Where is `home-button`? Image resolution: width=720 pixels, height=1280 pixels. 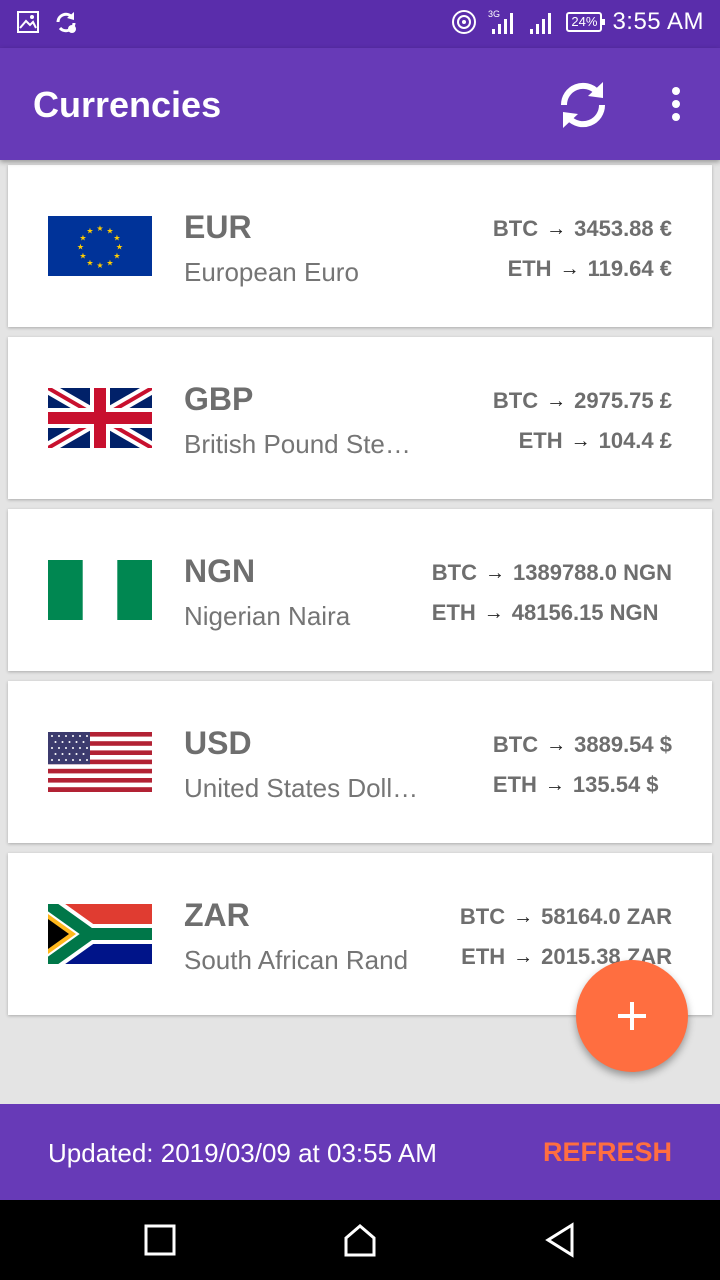
home-button is located at coordinates (360, 1240).